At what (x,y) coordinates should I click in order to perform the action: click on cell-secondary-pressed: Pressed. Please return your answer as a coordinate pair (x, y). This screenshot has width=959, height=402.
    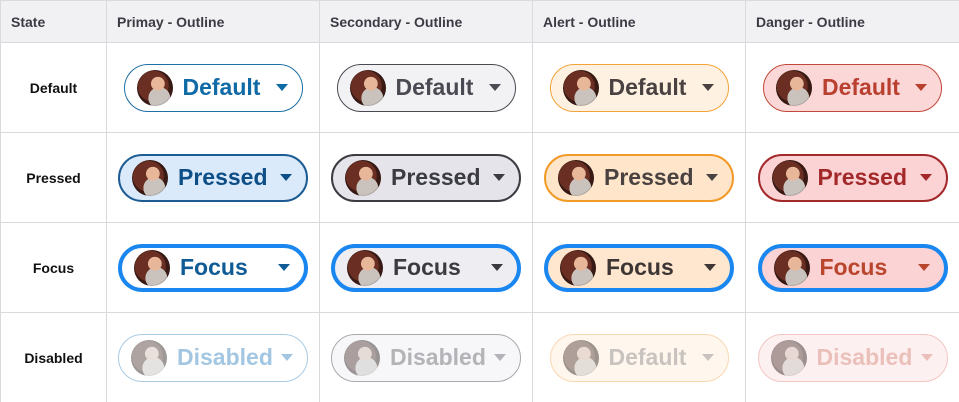
    Looking at the image, I should click on (426, 178).